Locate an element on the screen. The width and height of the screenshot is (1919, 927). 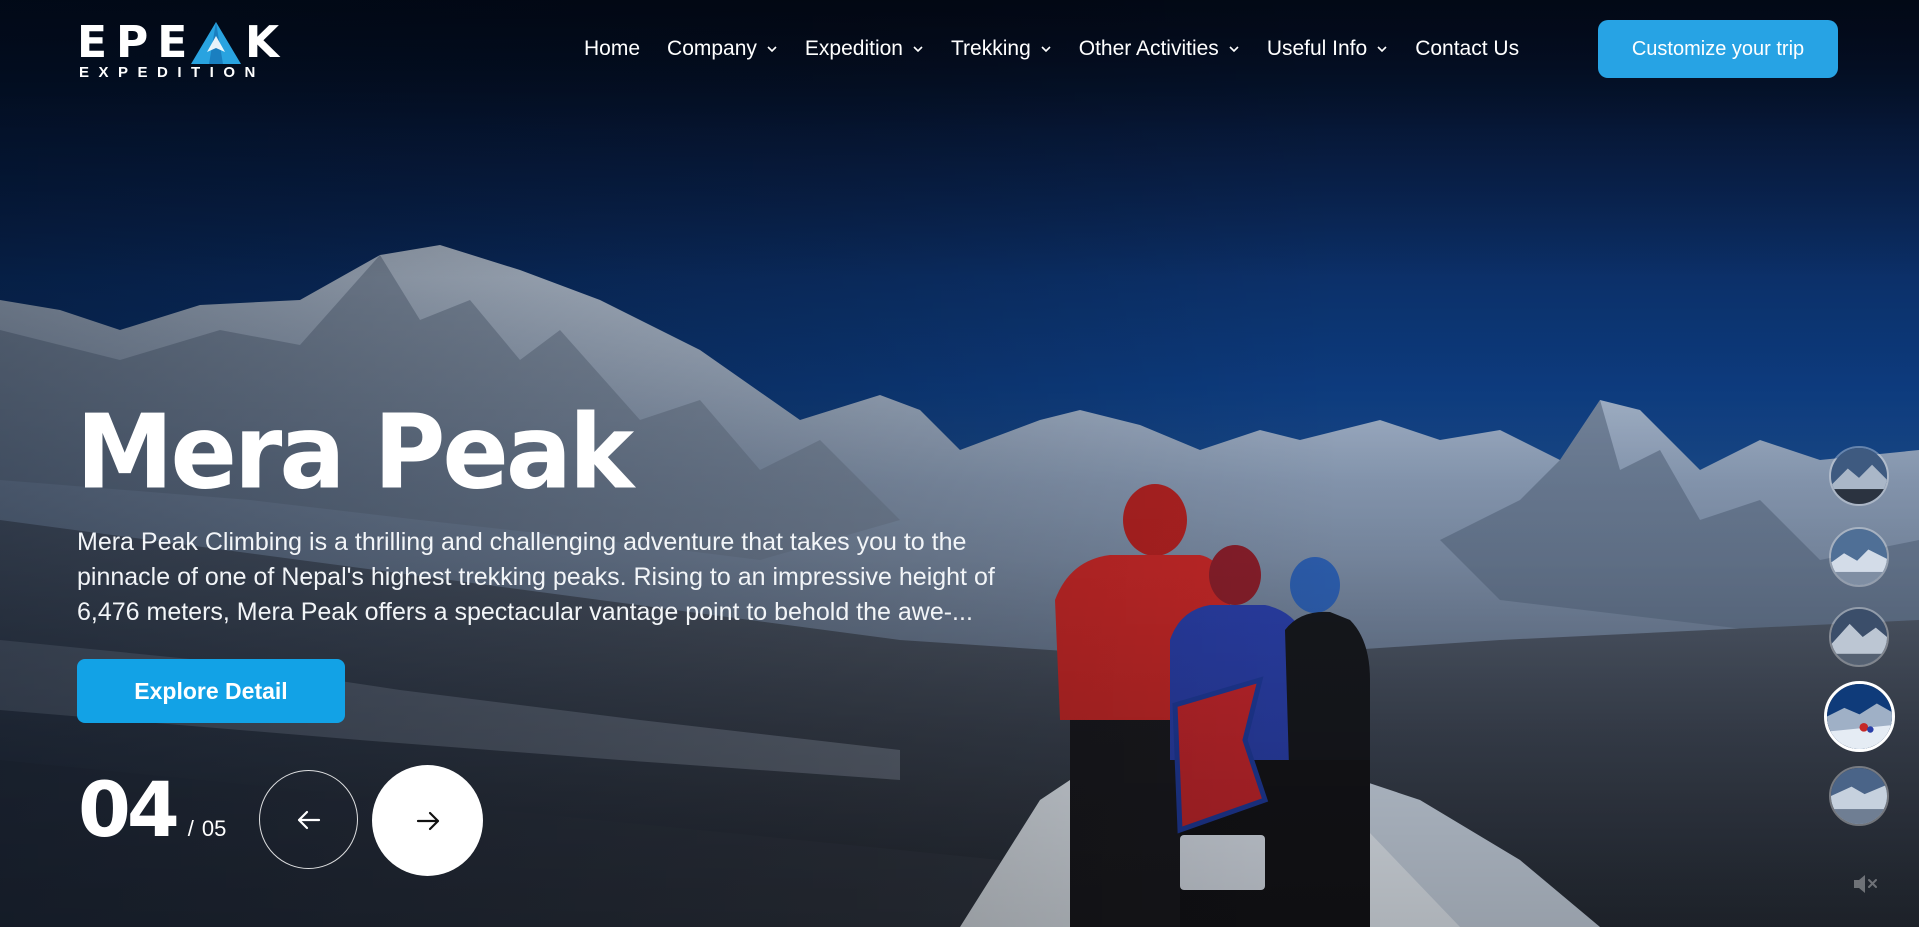
nav-expedition: Expedition is located at coordinates (864, 49).